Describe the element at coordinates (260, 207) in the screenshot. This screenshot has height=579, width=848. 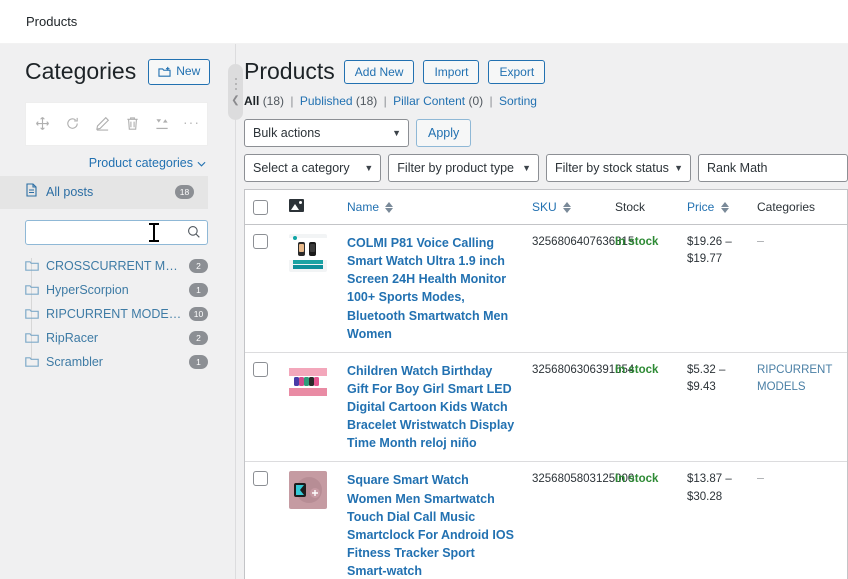
I see `select-all-checkbox` at that location.